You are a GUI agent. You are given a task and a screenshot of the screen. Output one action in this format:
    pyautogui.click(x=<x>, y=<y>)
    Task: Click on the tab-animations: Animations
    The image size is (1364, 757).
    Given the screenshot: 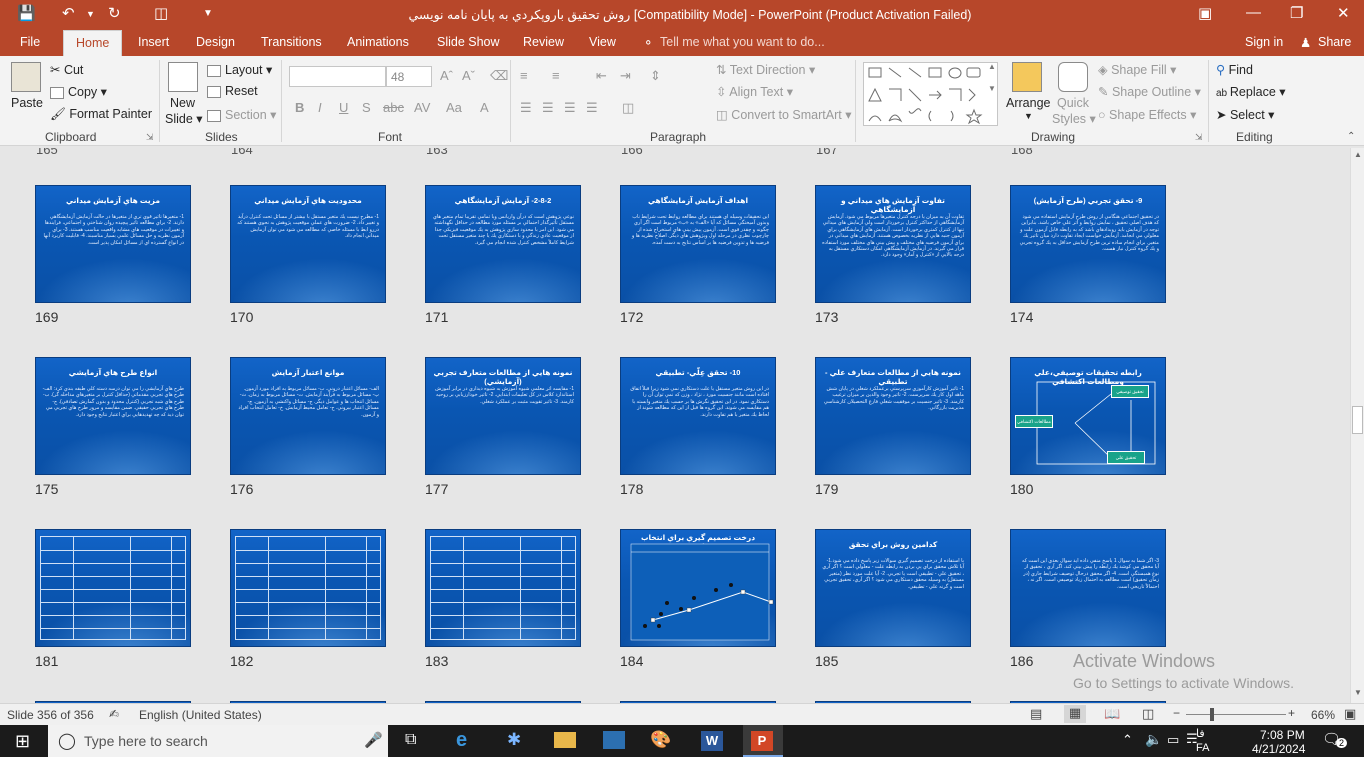 What is the action you would take?
    pyautogui.click(x=378, y=42)
    